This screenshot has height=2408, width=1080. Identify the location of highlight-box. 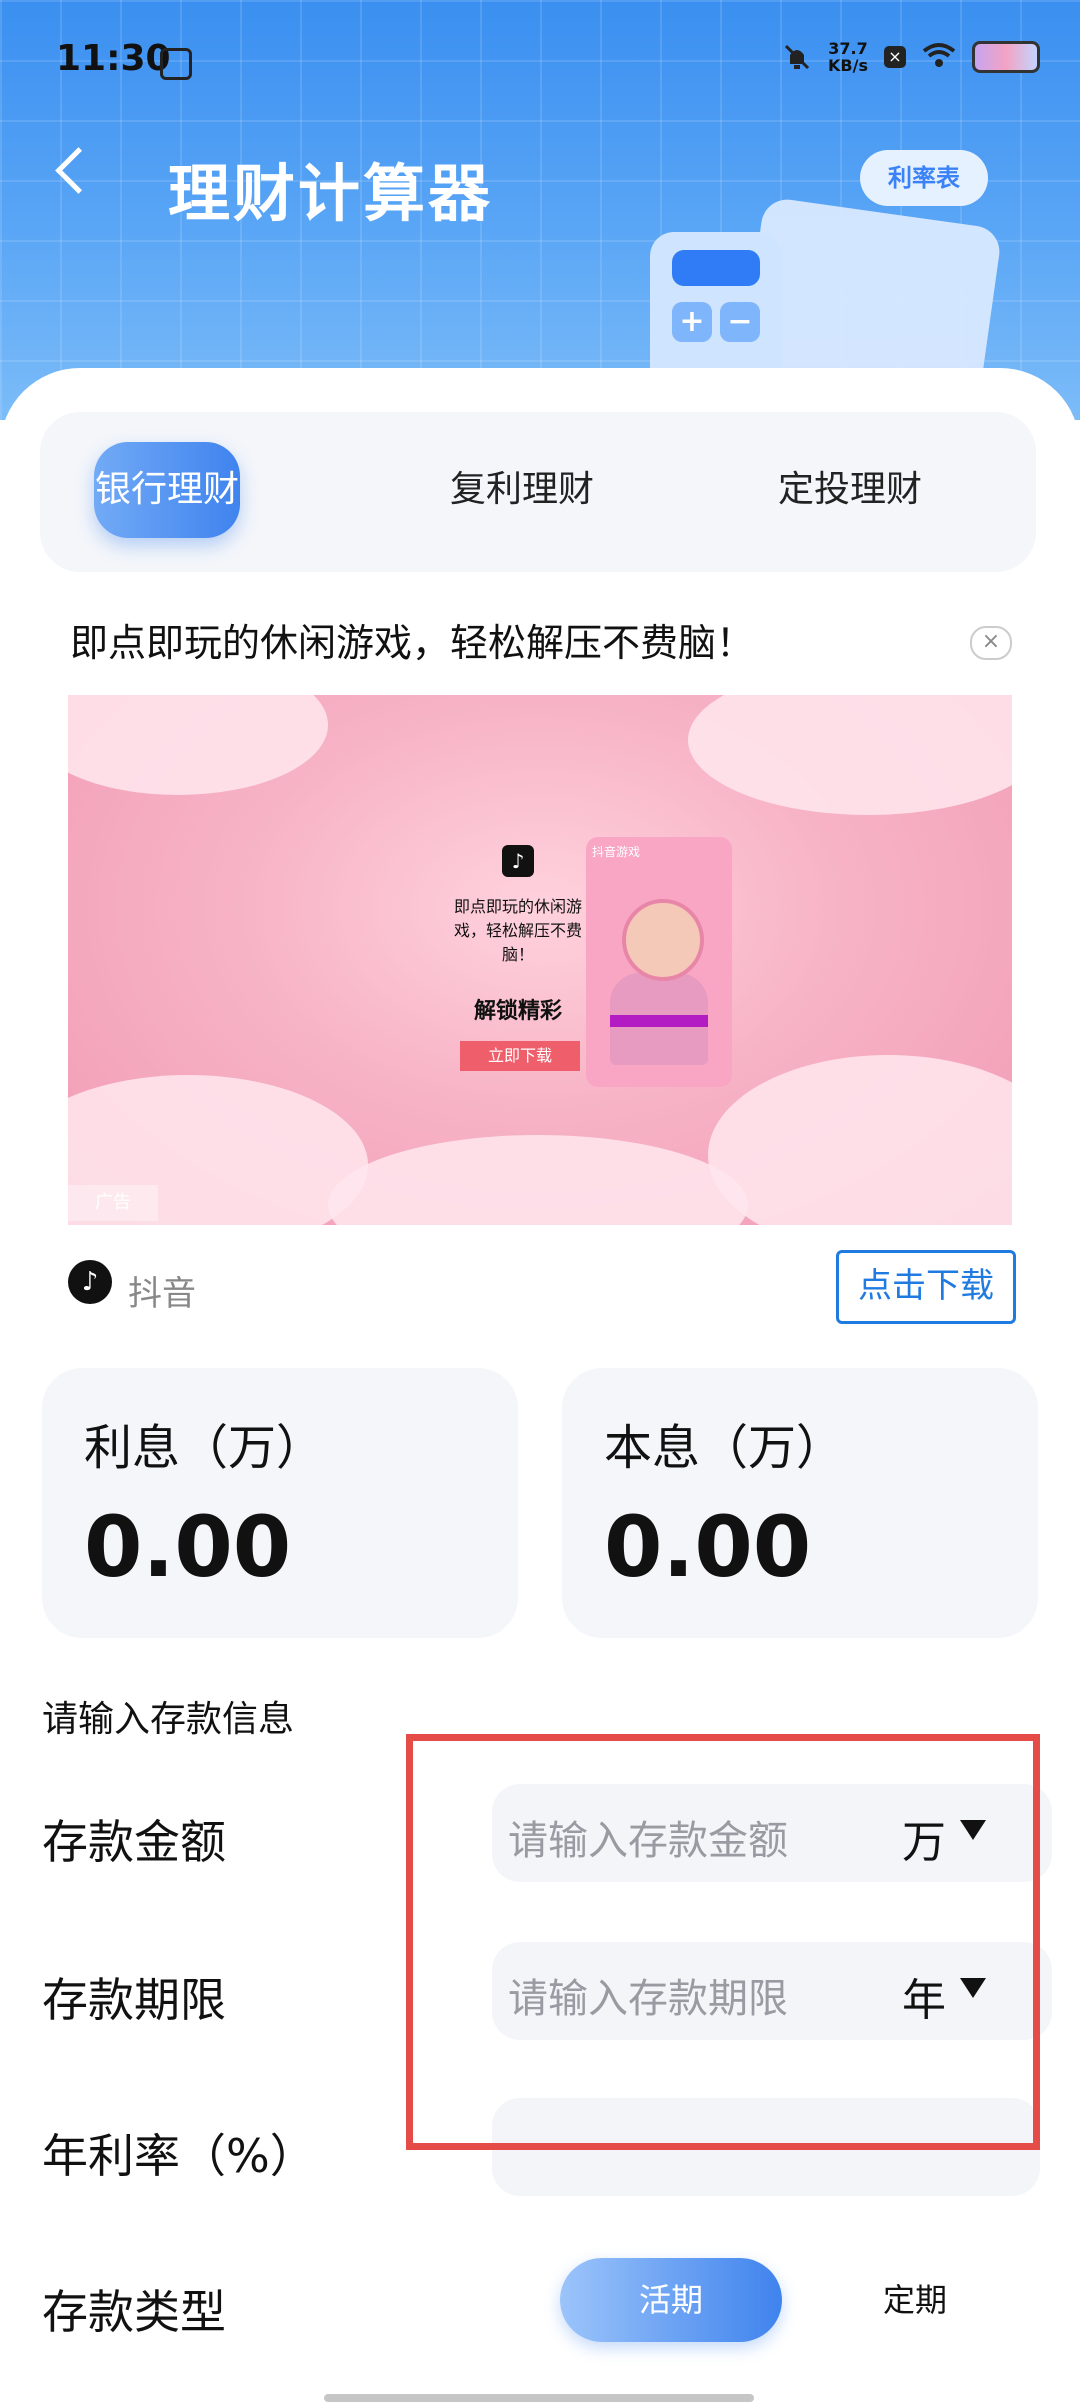
(723, 1942).